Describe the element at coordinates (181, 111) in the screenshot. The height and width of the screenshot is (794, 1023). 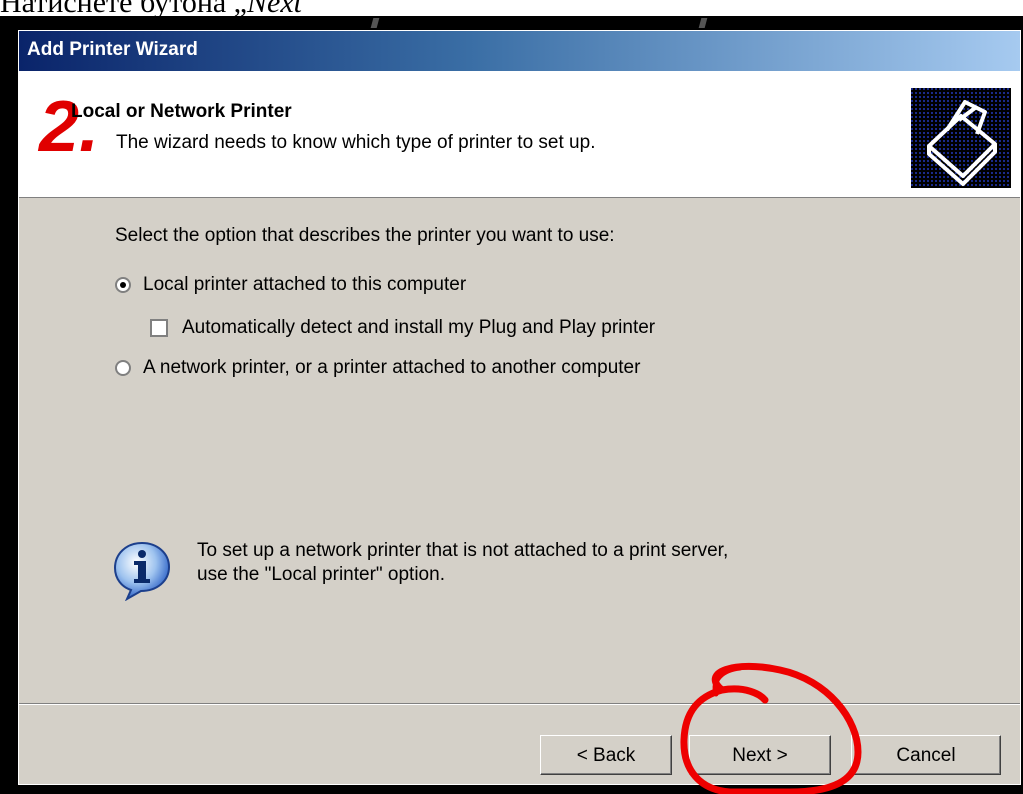
I see `page-title: Local or Network Printer` at that location.